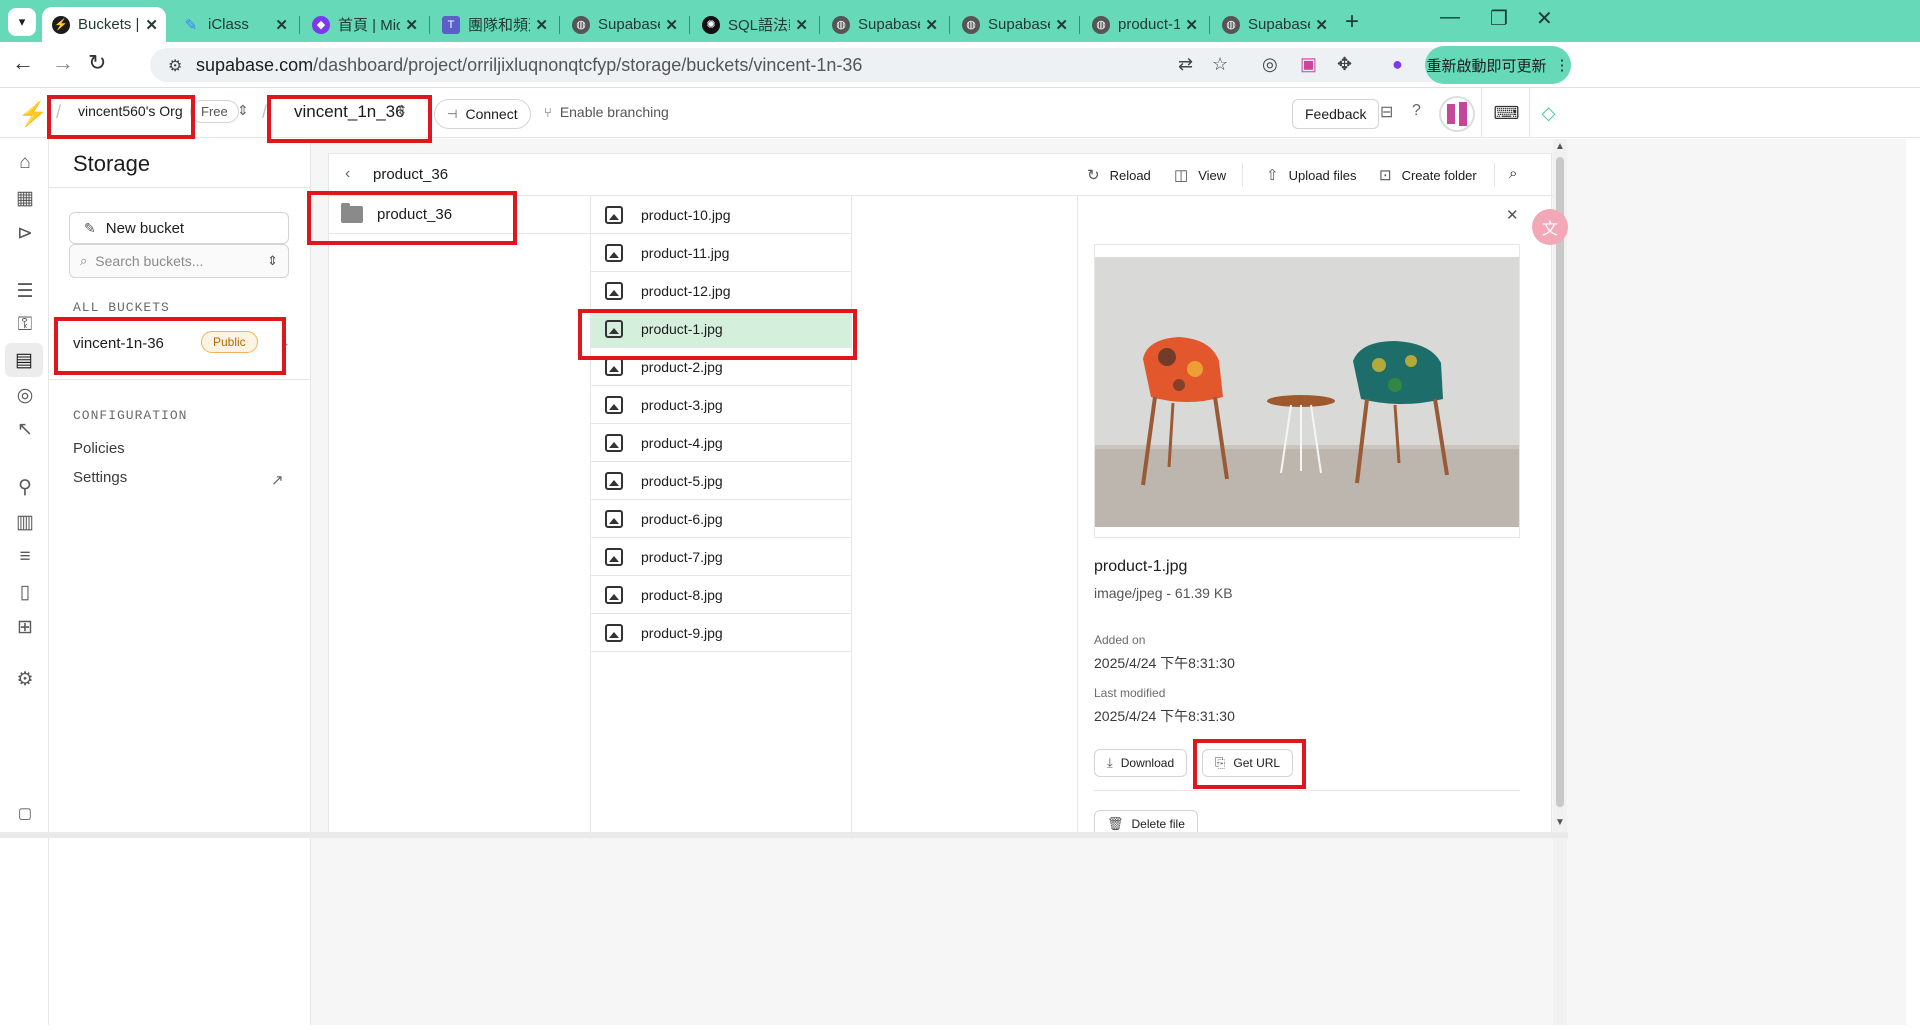 Image resolution: width=1920 pixels, height=1030 pixels. I want to click on browser-tab-product: ◍ product-1 ✕, so click(1144, 24).